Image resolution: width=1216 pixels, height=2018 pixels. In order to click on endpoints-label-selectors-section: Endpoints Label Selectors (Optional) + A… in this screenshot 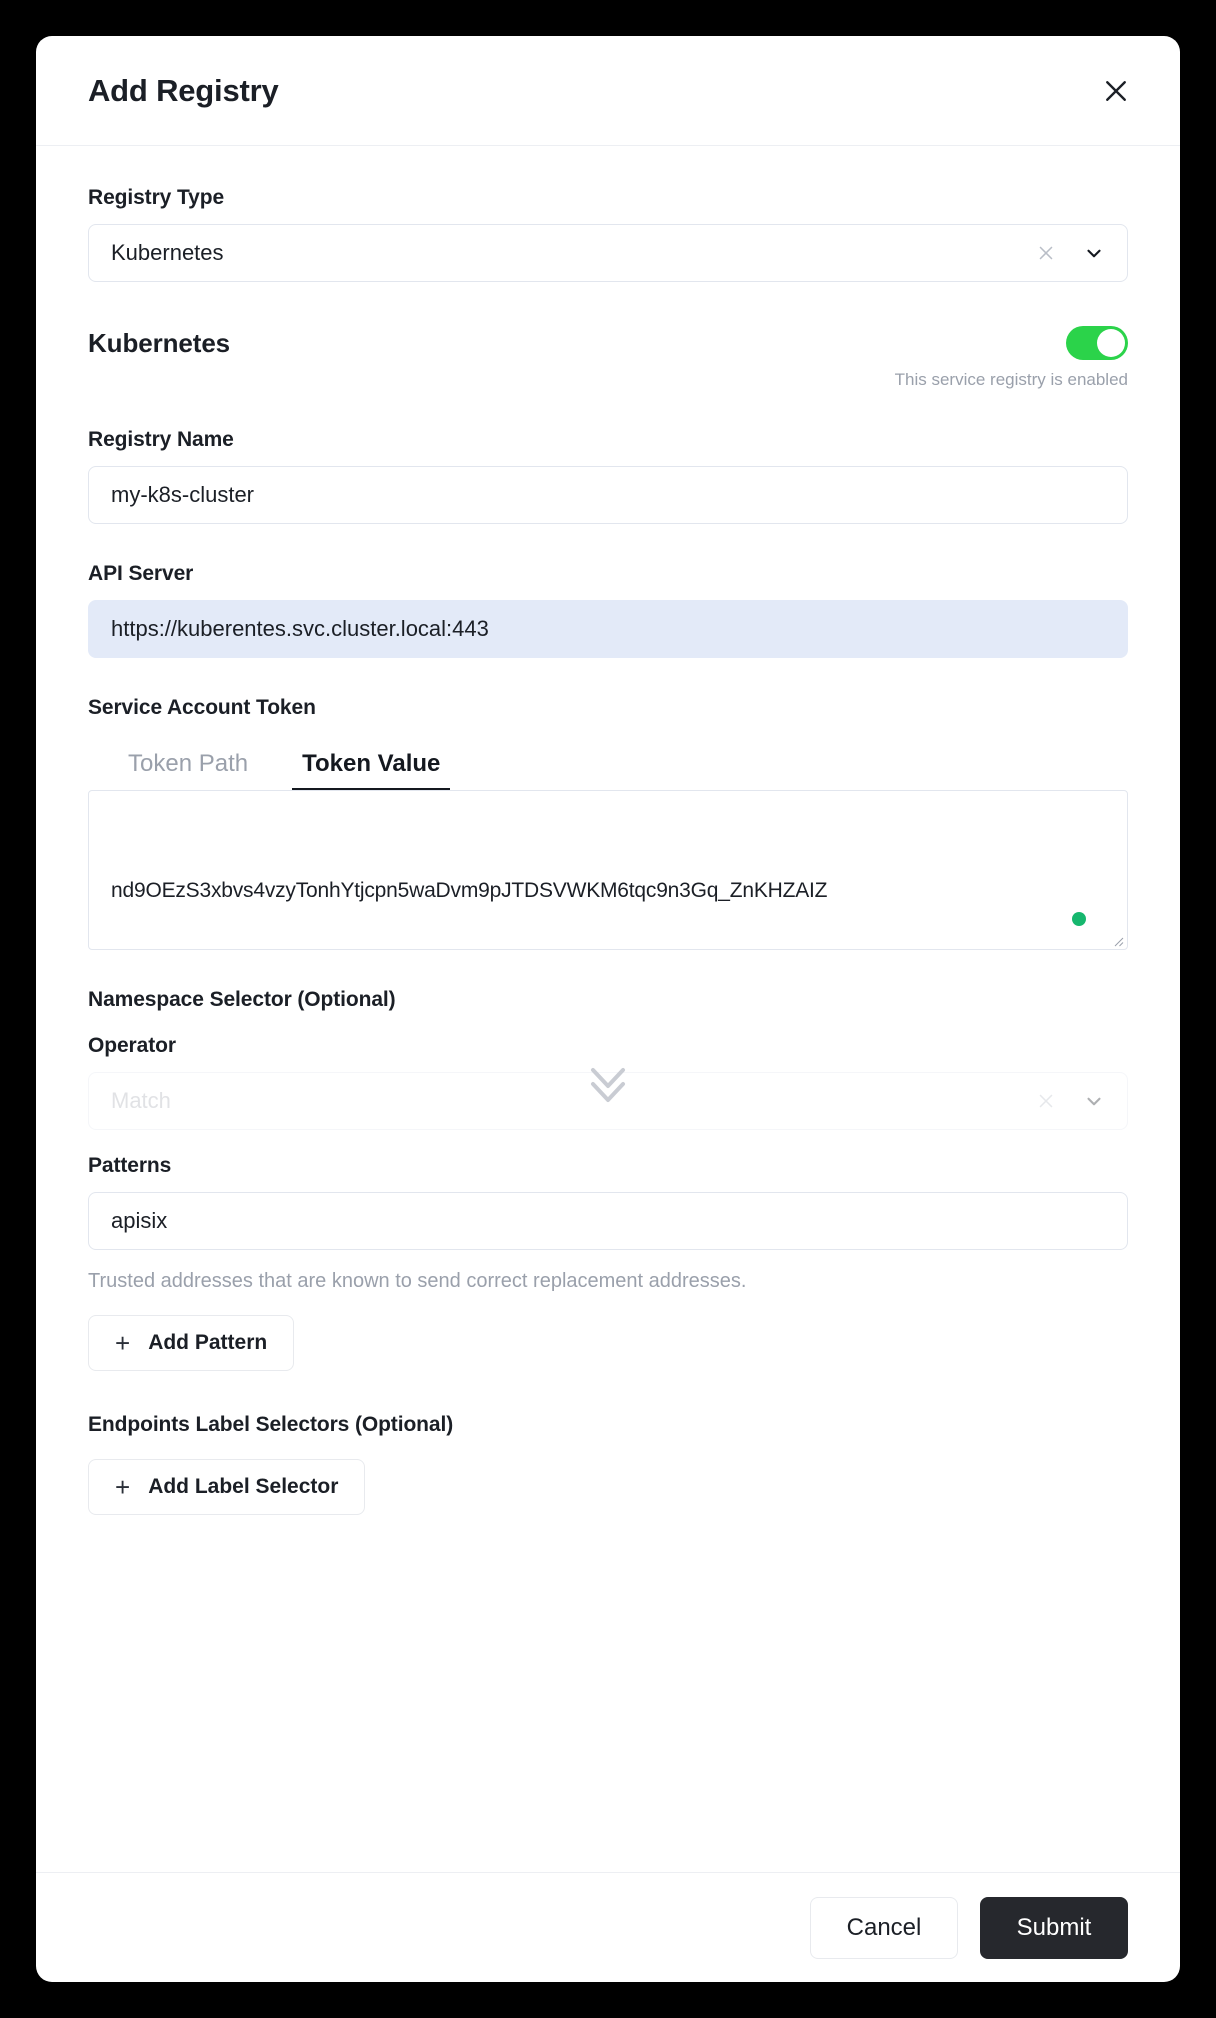, I will do `click(608, 1464)`.